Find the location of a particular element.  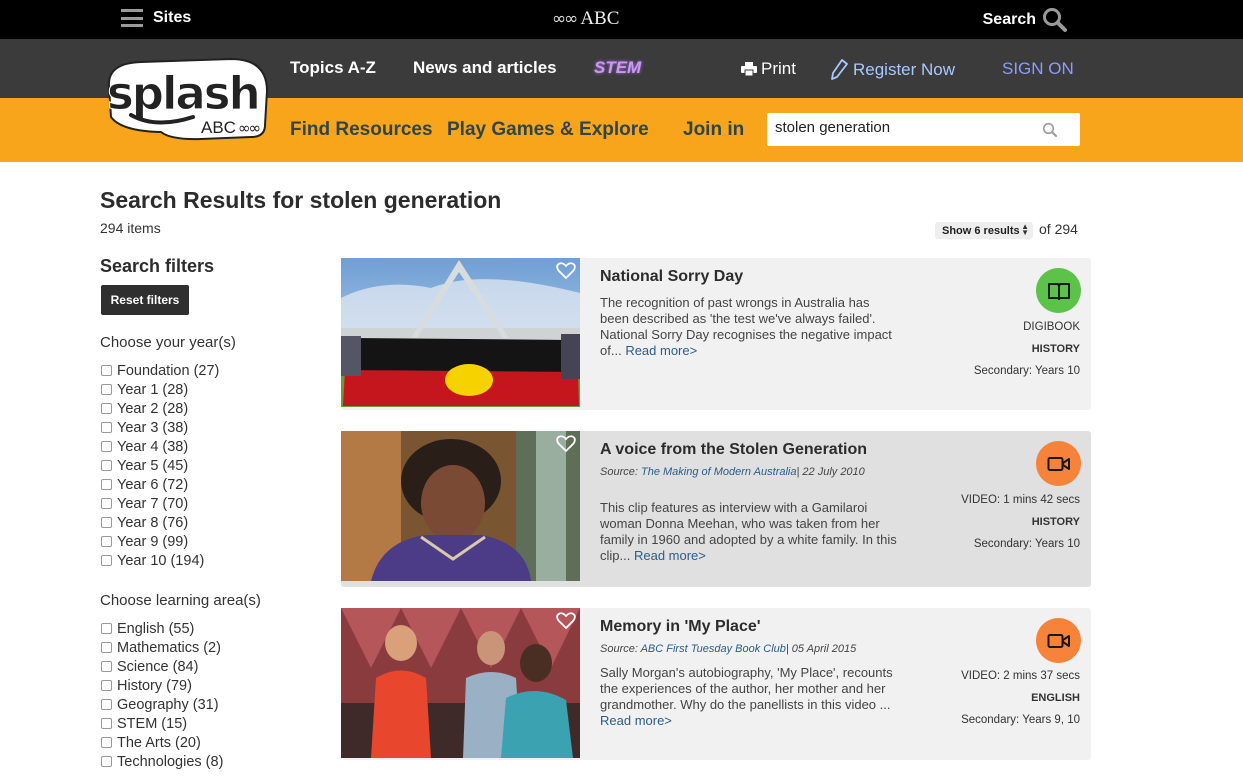

year-filter-item: Year 1 (28) is located at coordinates (160, 389).